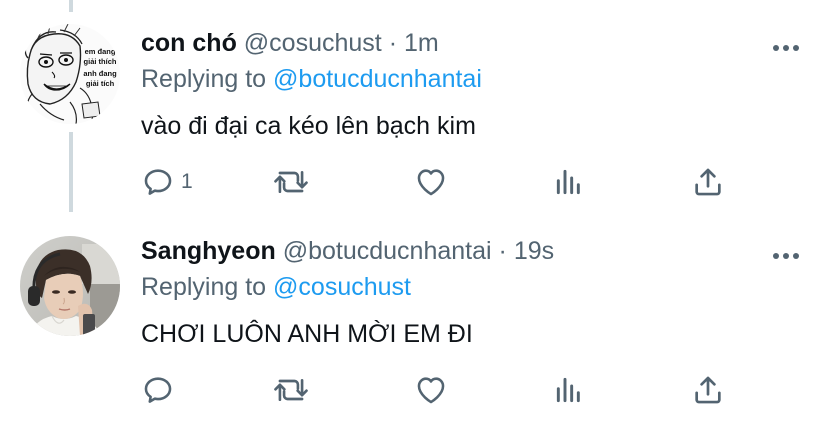 The image size is (828, 423). What do you see at coordinates (377, 79) in the screenshot?
I see `replying-to-mention: @botucducnhantai` at bounding box center [377, 79].